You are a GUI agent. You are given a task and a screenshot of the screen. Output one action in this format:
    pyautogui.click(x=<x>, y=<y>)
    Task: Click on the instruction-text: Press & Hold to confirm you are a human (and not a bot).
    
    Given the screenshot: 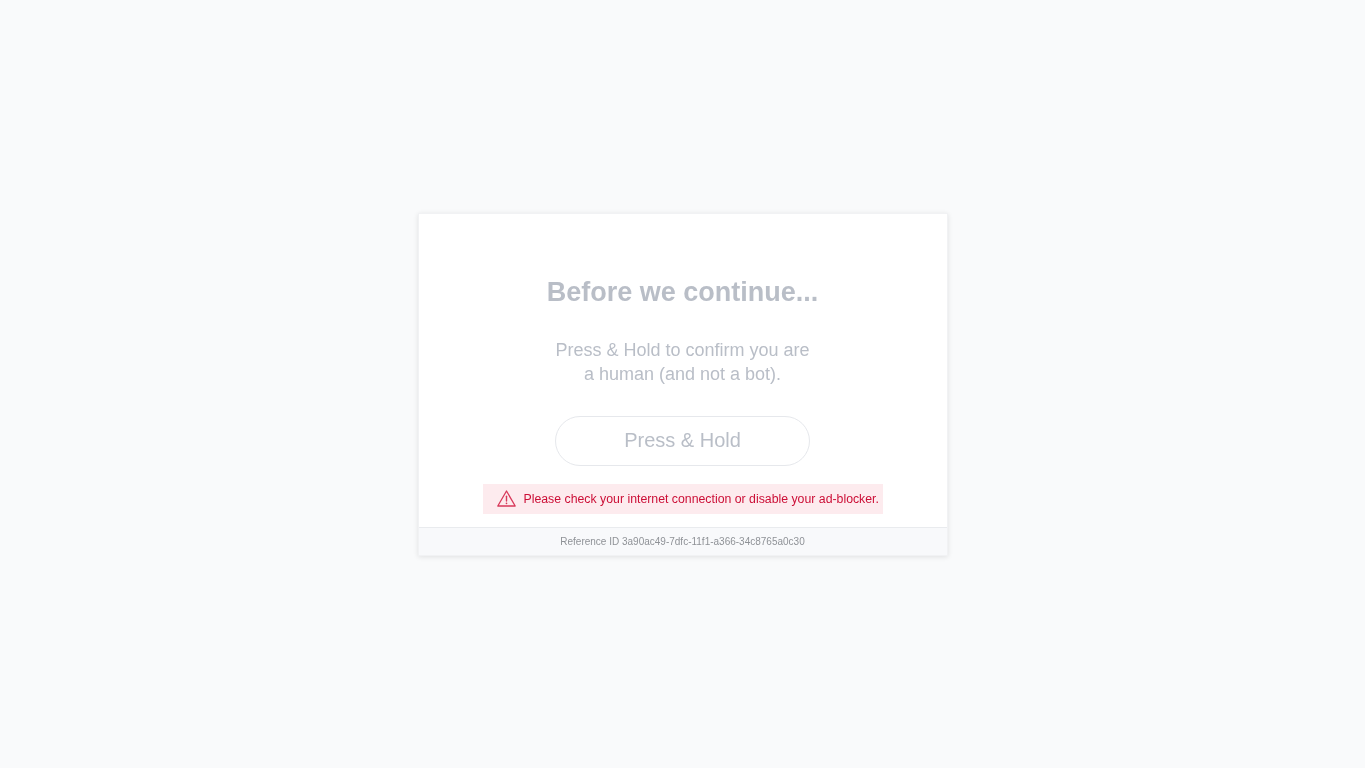 What is the action you would take?
    pyautogui.click(x=682, y=362)
    